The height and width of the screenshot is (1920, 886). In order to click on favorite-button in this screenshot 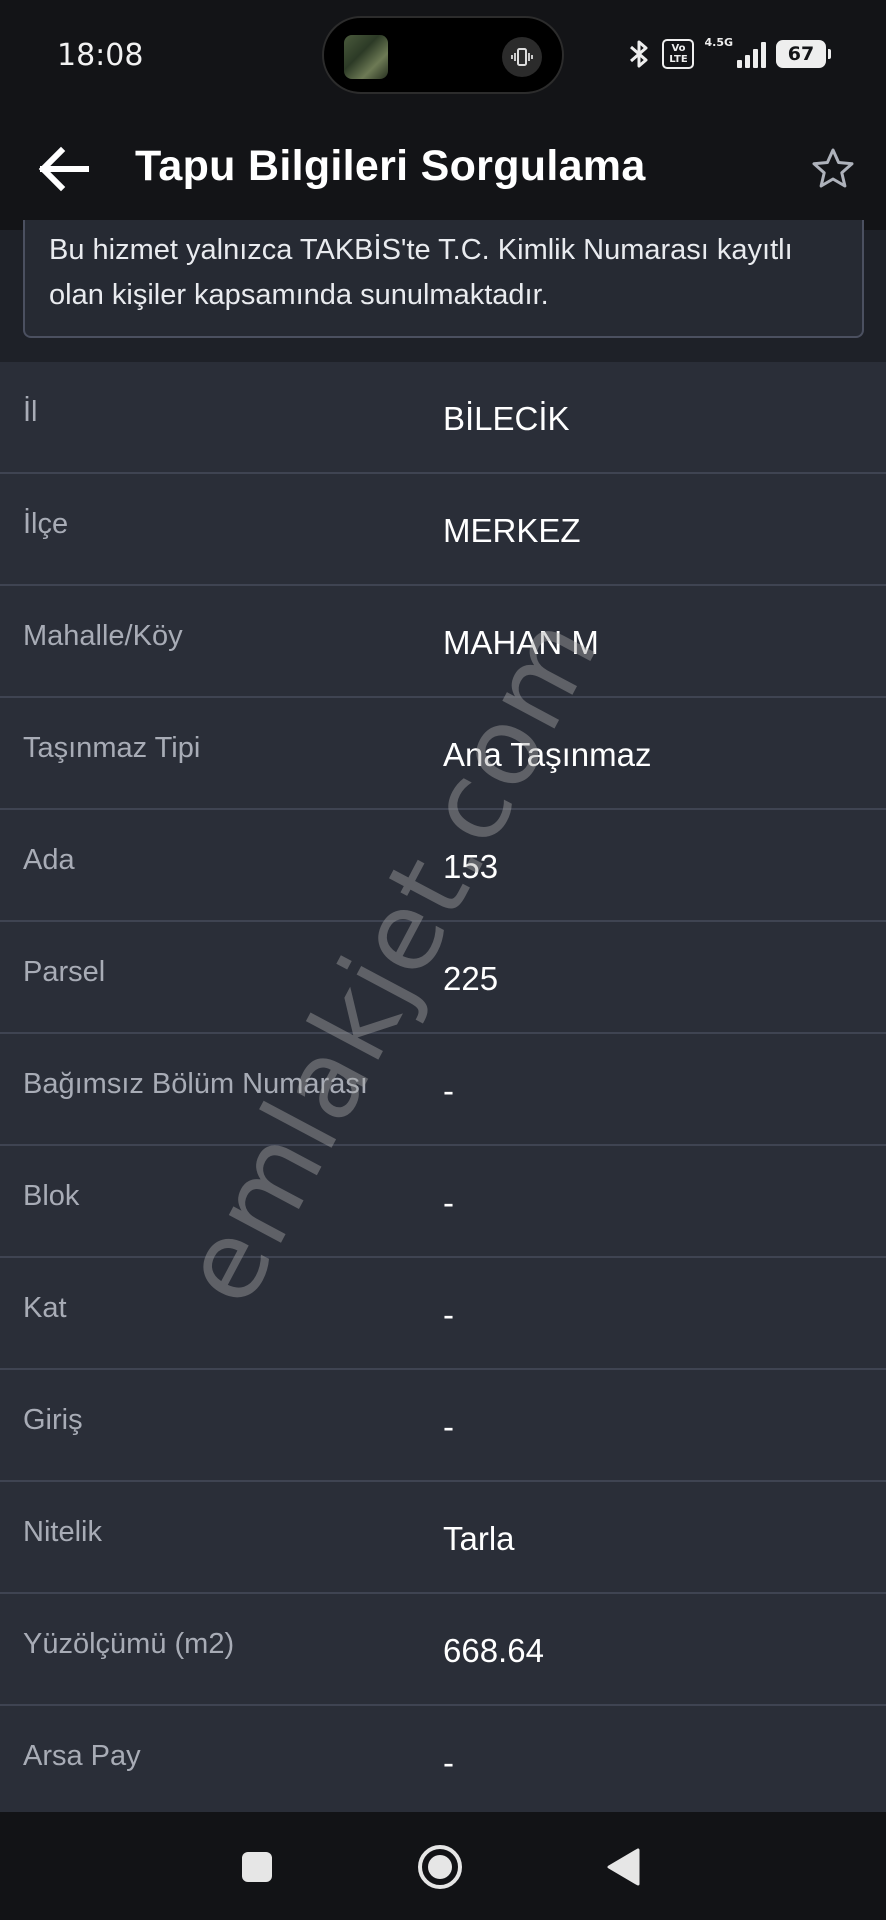, I will do `click(833, 169)`.